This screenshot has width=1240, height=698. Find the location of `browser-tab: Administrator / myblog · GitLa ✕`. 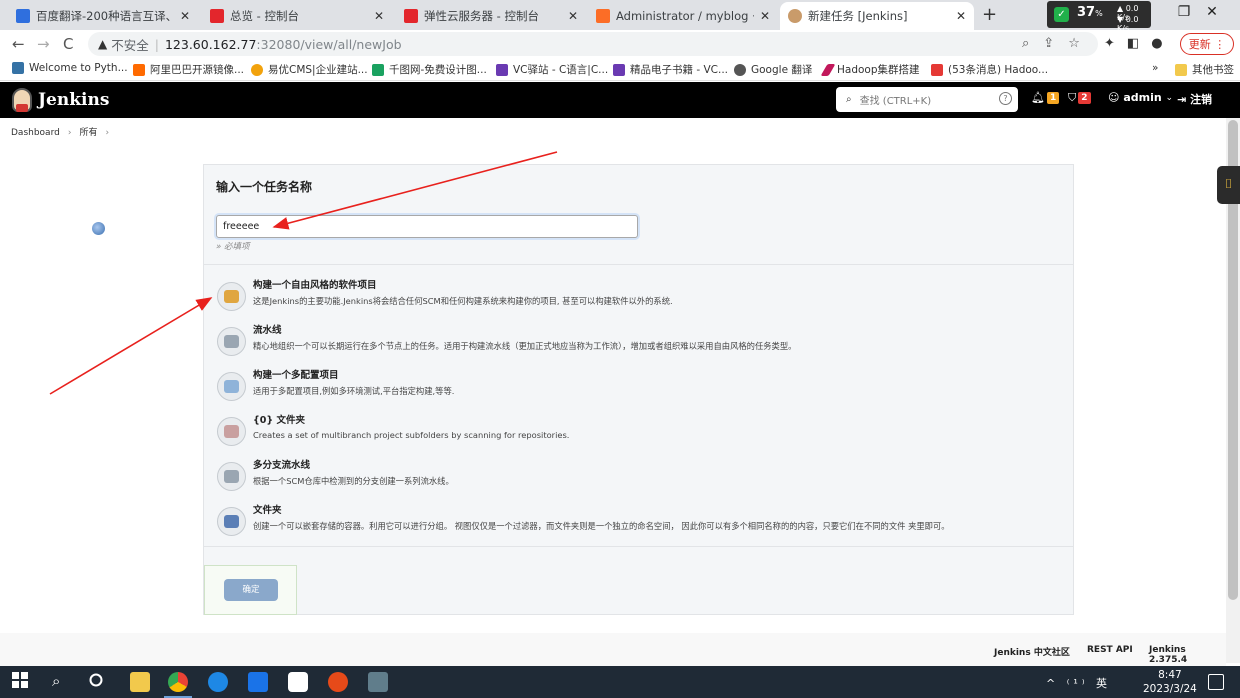

browser-tab: Administrator / myblog · GitLa ✕ is located at coordinates (683, 16).